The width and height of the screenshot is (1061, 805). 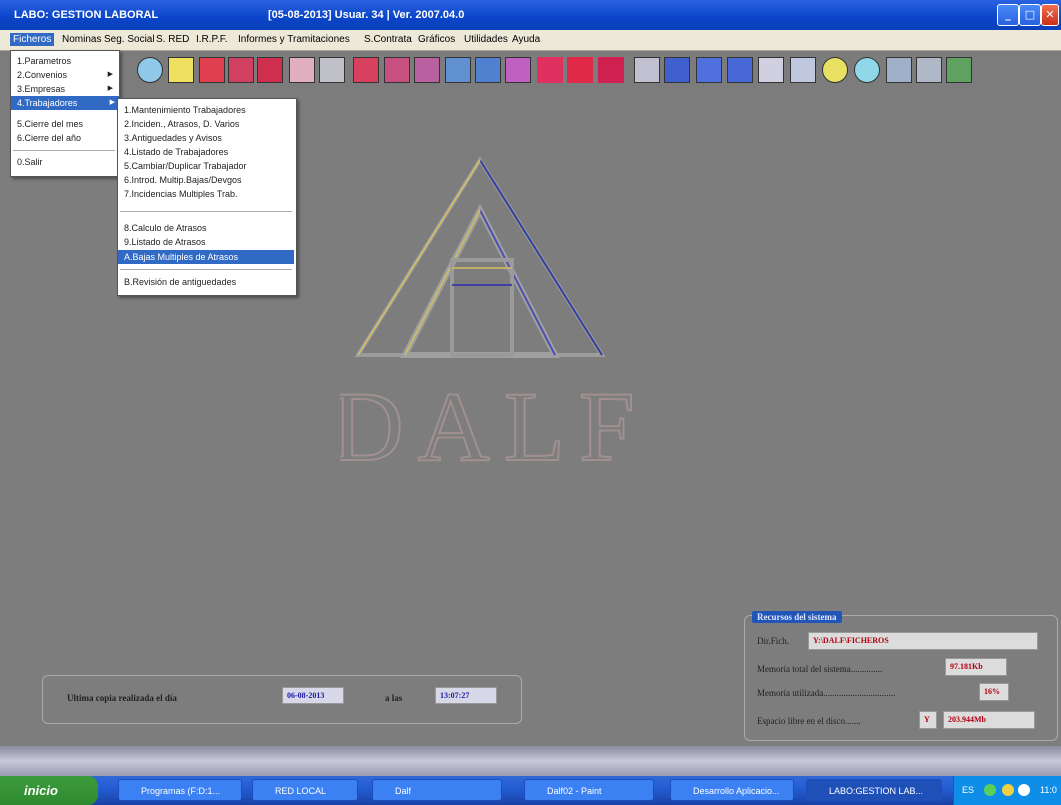 I want to click on close-button: ✕, so click(x=1050, y=15).